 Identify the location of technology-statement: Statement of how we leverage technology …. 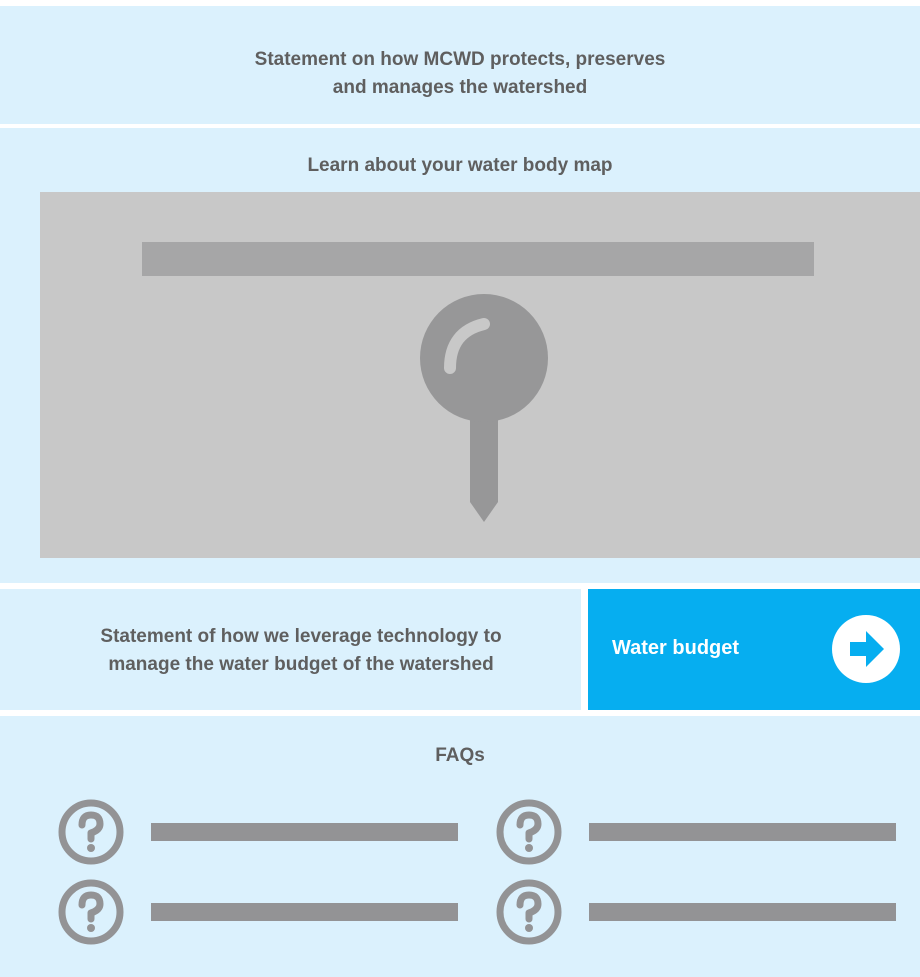
(301, 651).